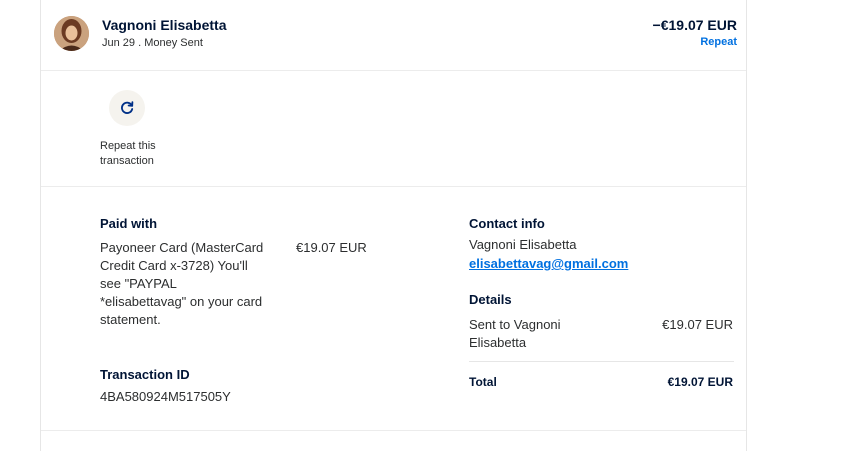  Describe the element at coordinates (483, 382) in the screenshot. I see `total-label: Total` at that location.